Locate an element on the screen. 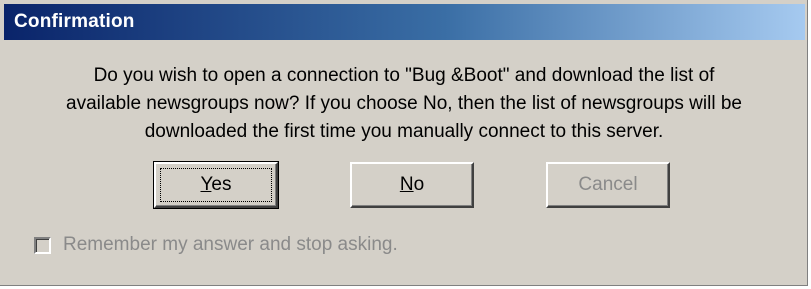 The width and height of the screenshot is (811, 289). cancel-button-label: Cancel is located at coordinates (608, 184).